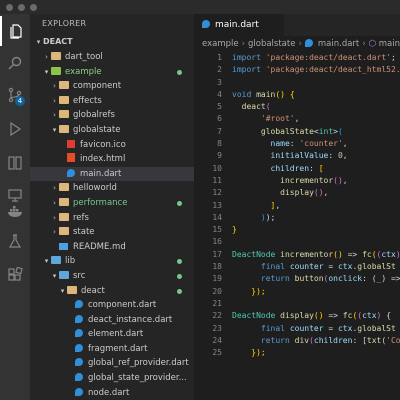 Image resolution: width=400 pixels, height=400 pixels. I want to click on code-line: 6 '#root',, so click(297, 119).